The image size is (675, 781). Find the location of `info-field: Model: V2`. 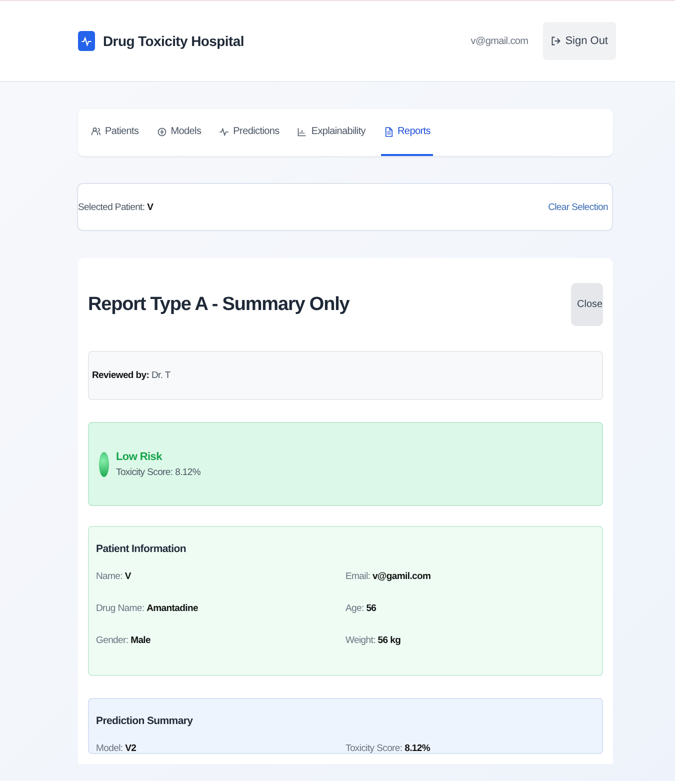

info-field: Model: V2 is located at coordinates (221, 748).